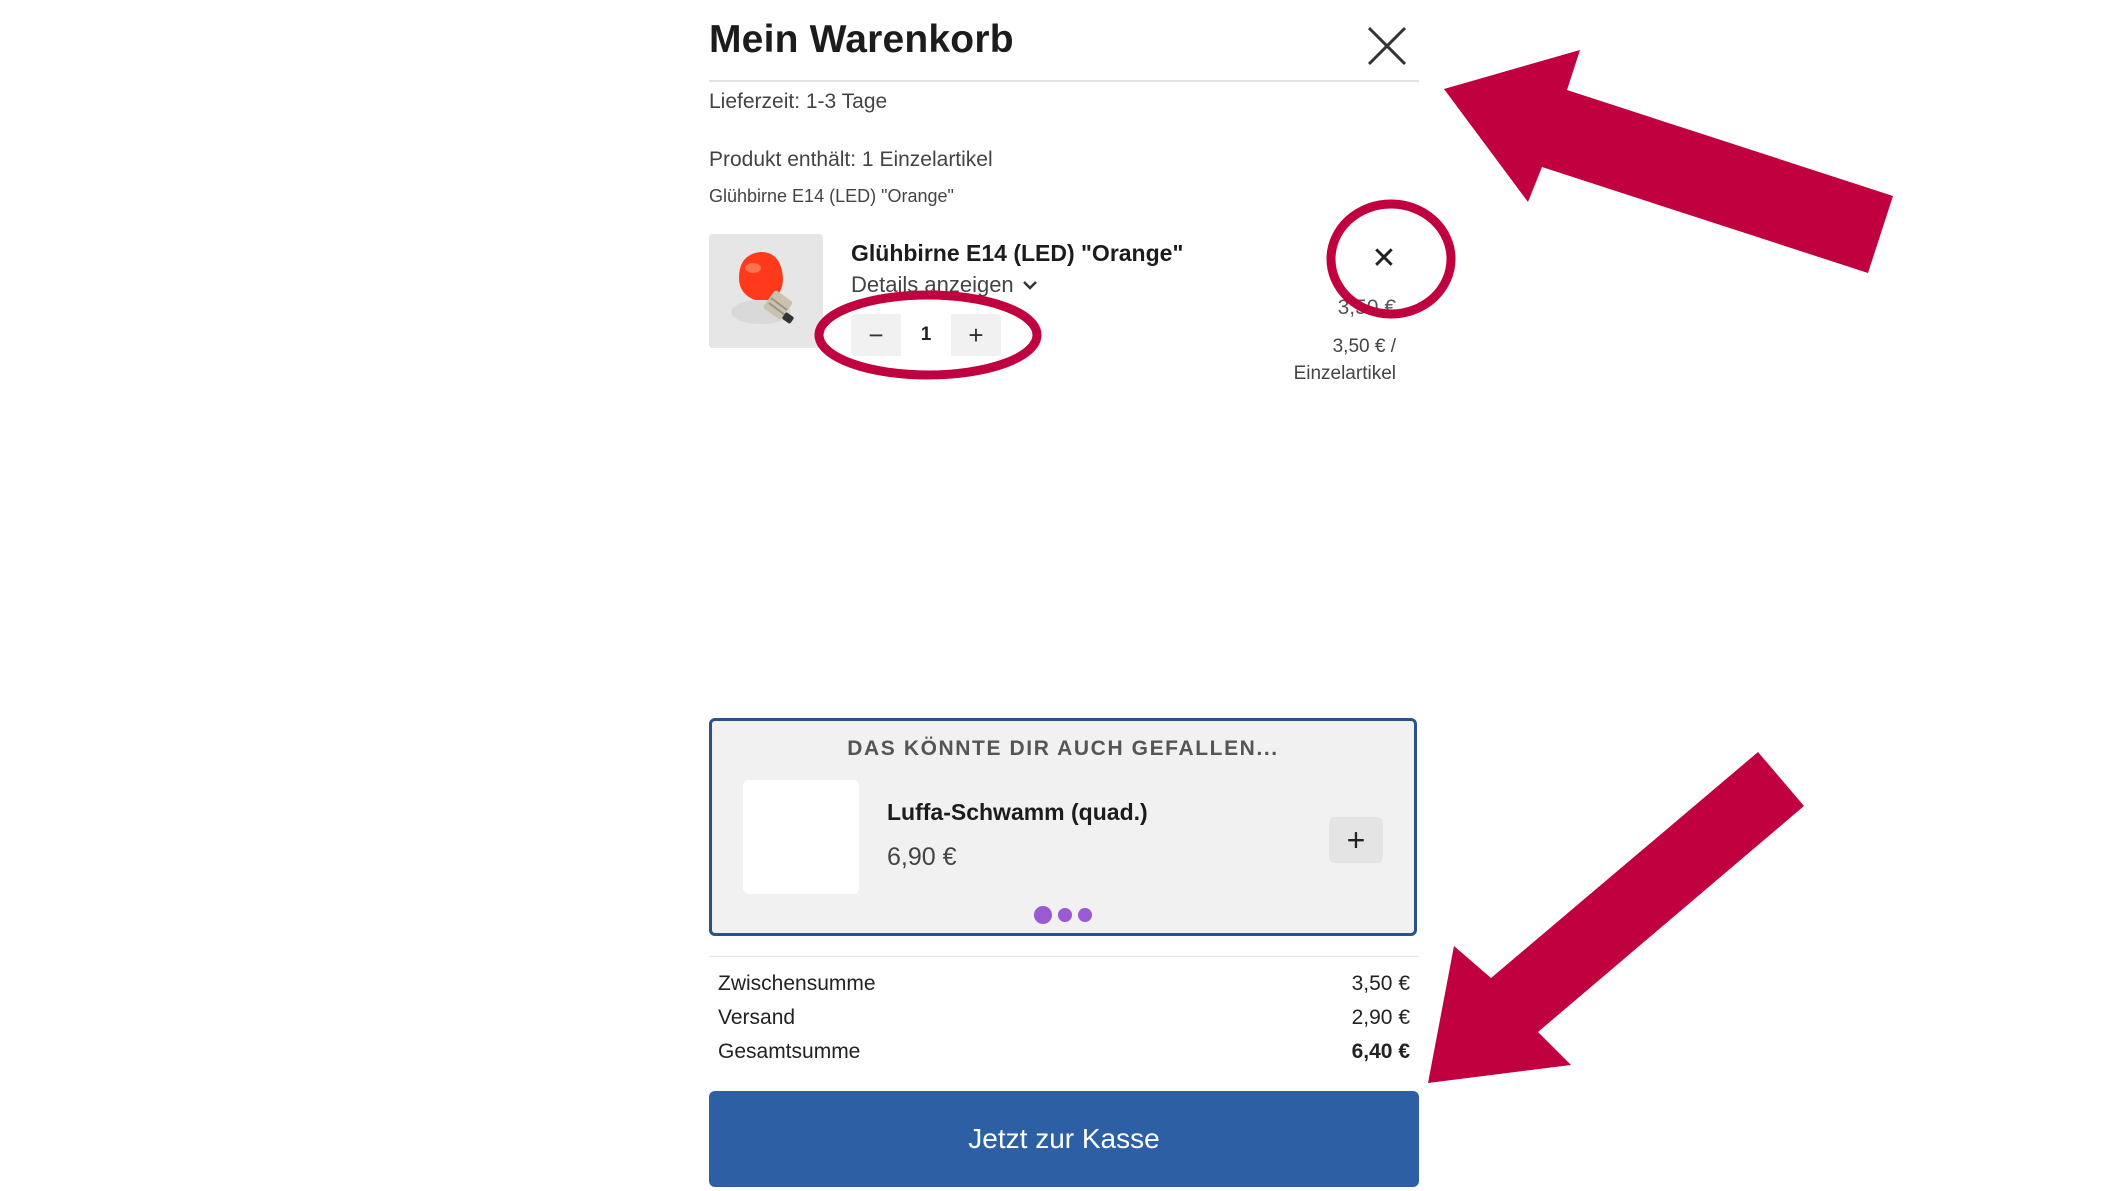 This screenshot has height=1191, width=2117. Describe the element at coordinates (1064, 984) in the screenshot. I see `subtotal-row: Zwischensumme 3,50 €` at that location.